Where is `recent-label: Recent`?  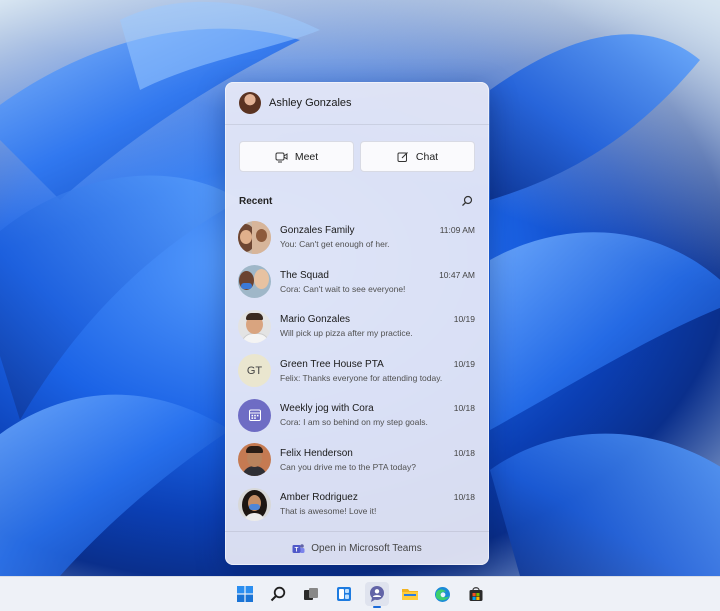 recent-label: Recent is located at coordinates (256, 201).